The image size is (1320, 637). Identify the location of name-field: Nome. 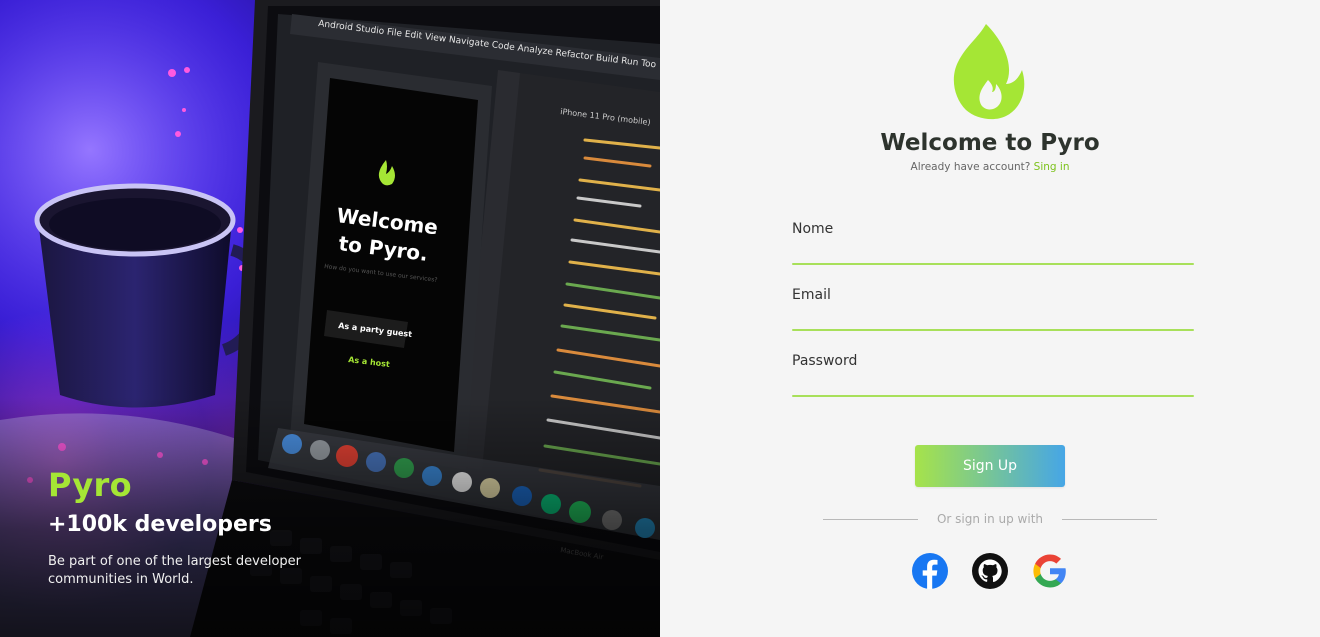
(993, 243).